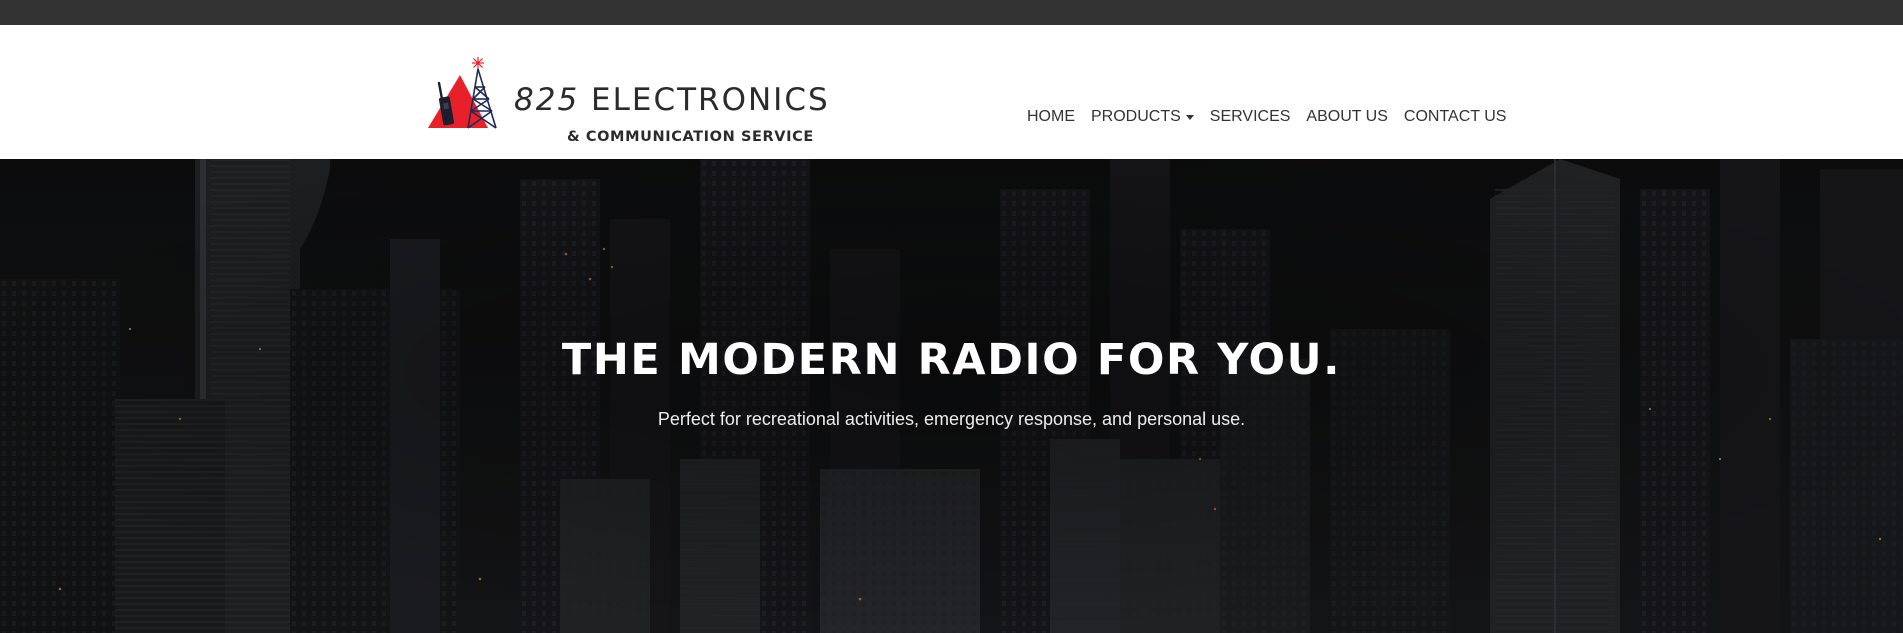 This screenshot has height=633, width=1903. Describe the element at coordinates (710, 100) in the screenshot. I see `brand-word: ELECTRONICS` at that location.